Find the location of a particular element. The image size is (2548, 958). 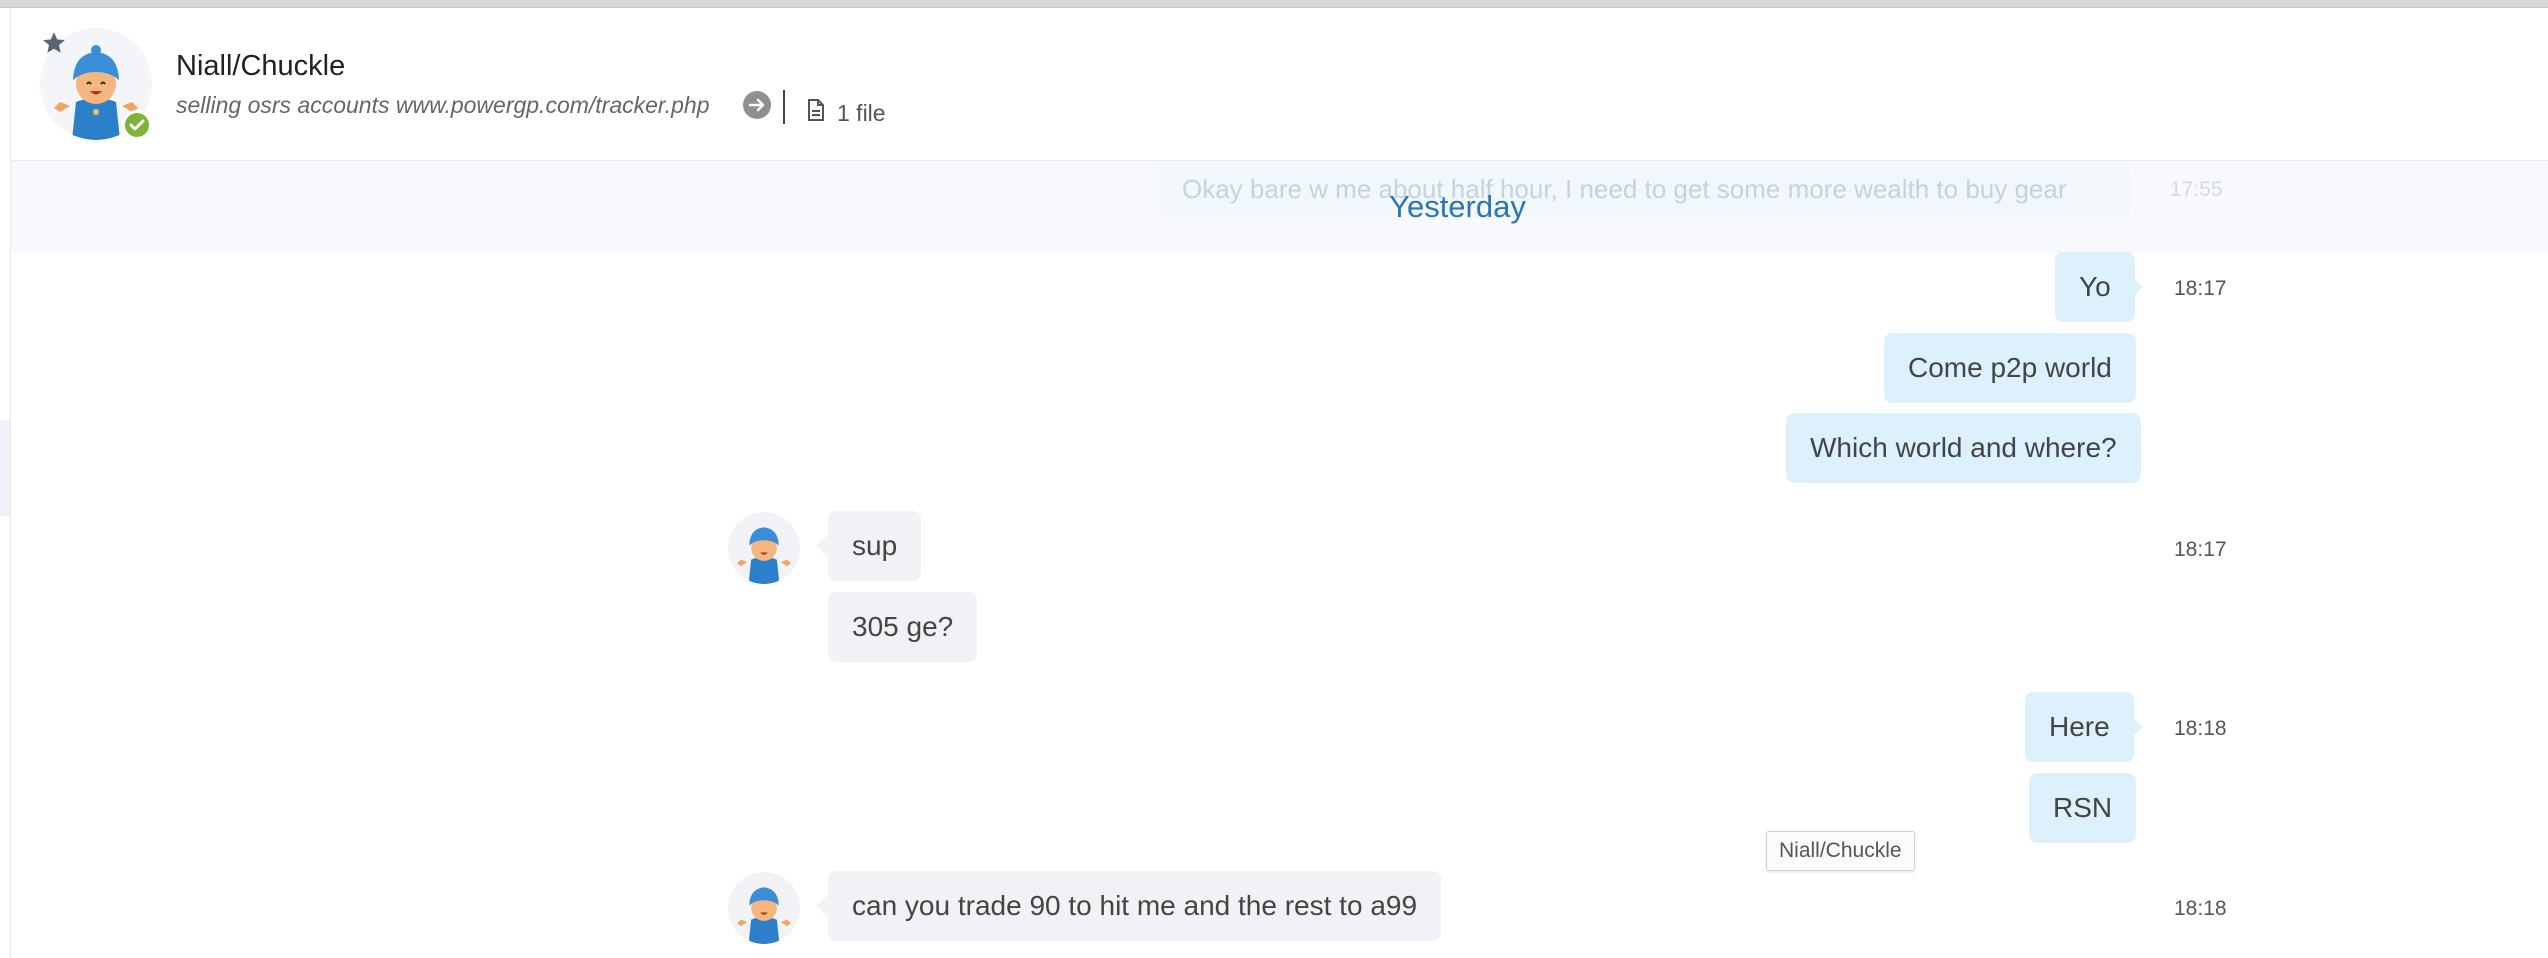

sender-name-tooltip: Niall/Chuckle is located at coordinates (1840, 851).